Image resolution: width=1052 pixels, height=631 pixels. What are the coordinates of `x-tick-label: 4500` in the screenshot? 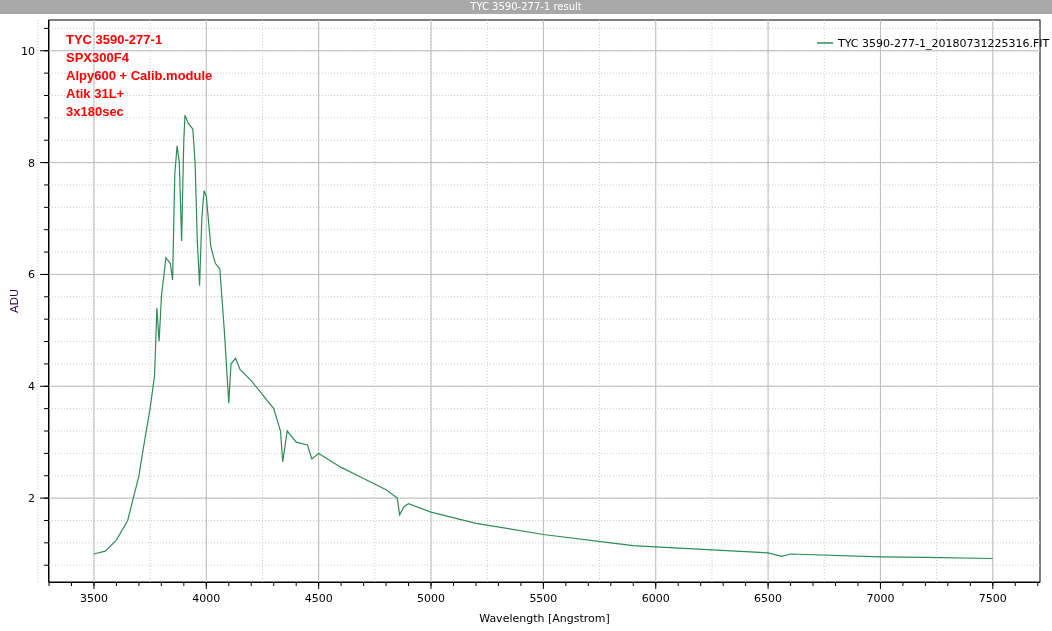 It's located at (318, 598).